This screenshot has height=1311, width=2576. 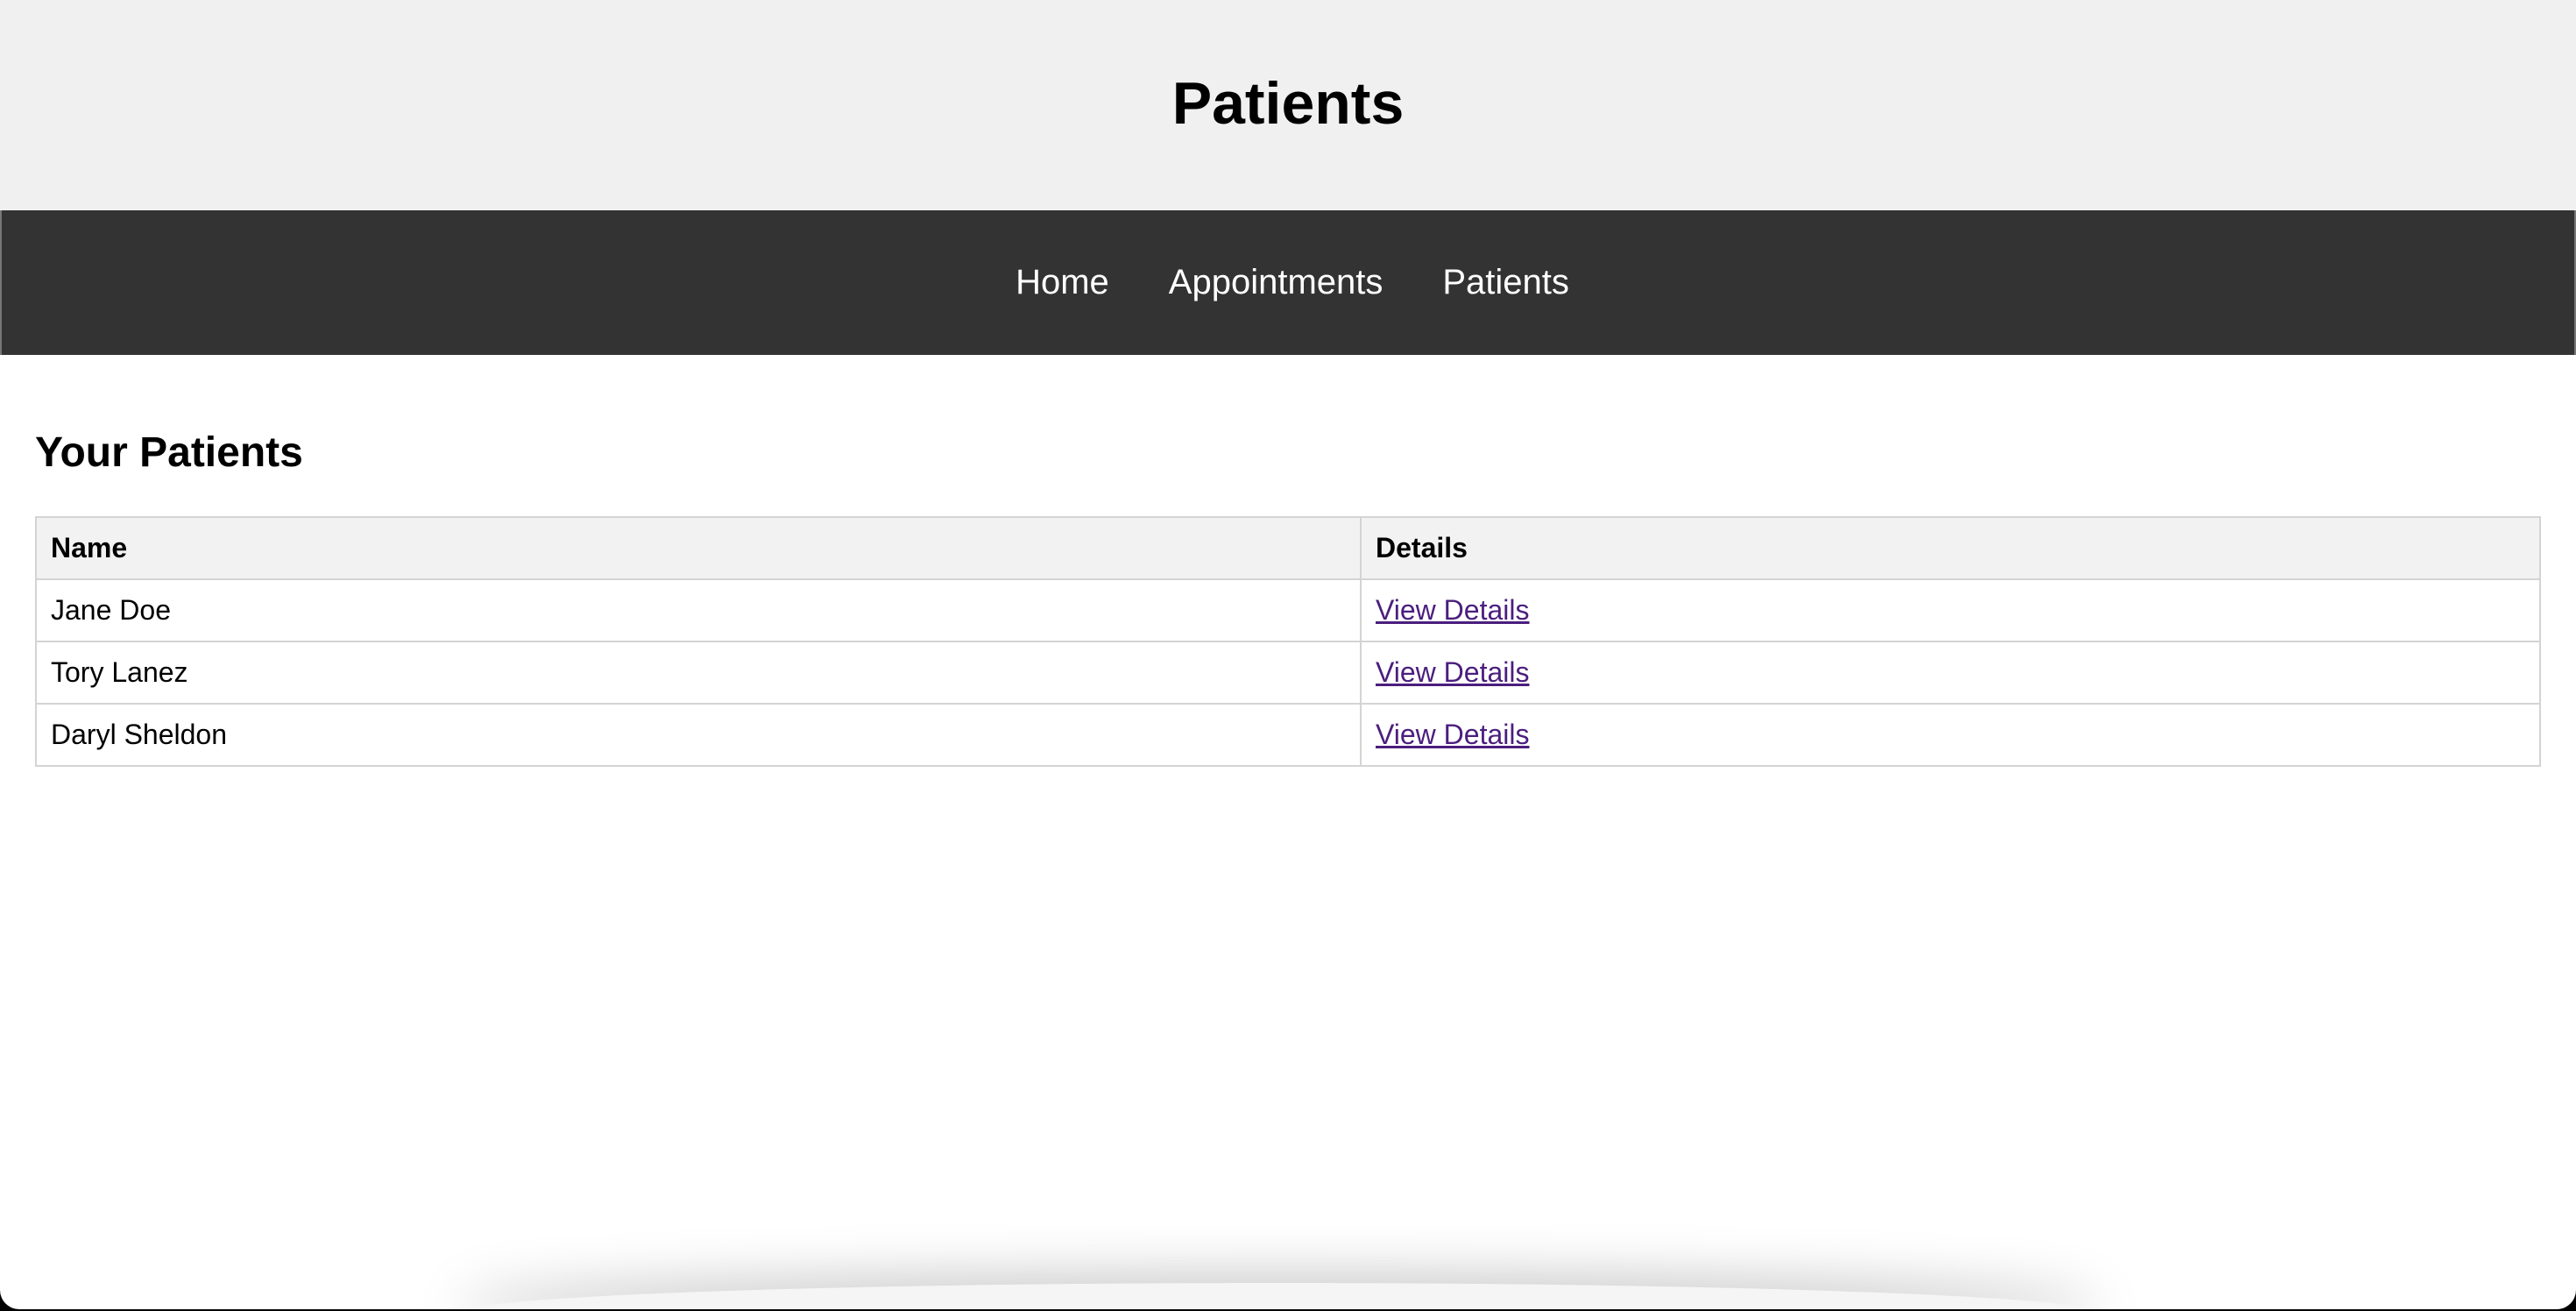 I want to click on patient-name-cell: Jane Doe, so click(x=698, y=610).